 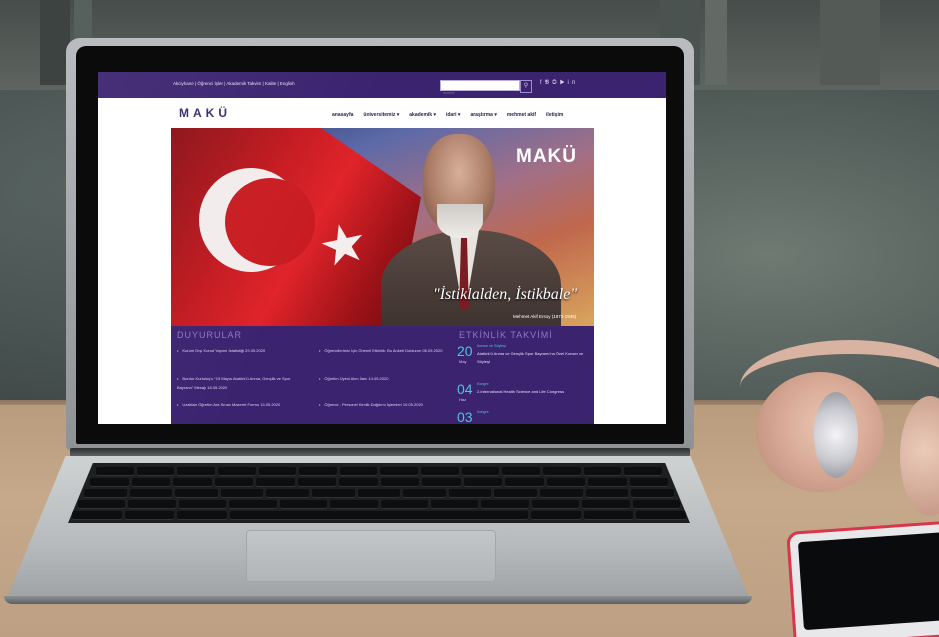 What do you see at coordinates (836, 435) in the screenshot?
I see `headphone-cushion` at bounding box center [836, 435].